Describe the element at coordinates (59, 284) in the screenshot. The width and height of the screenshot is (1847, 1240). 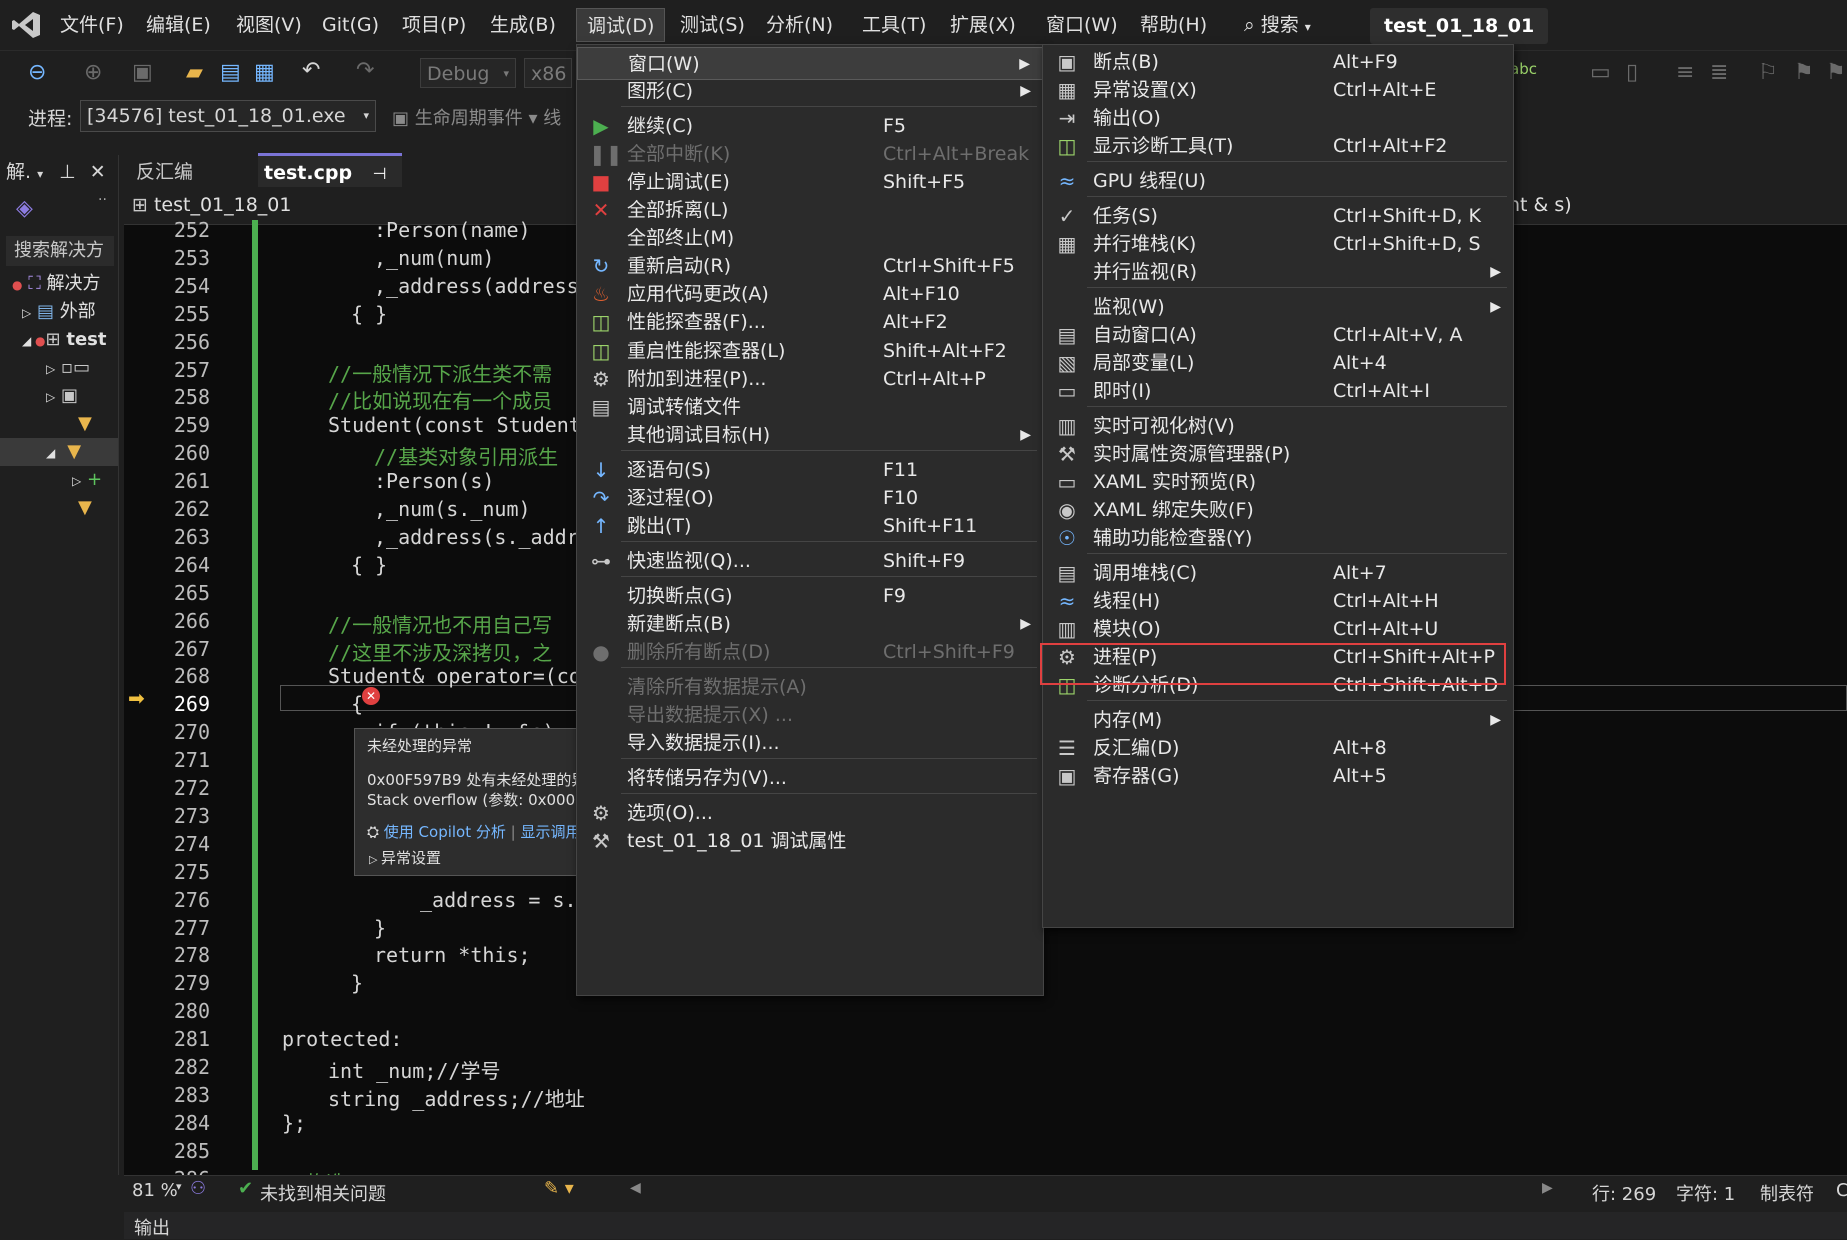
I see `tree-item-solution: ● ⛶ 解决方` at that location.